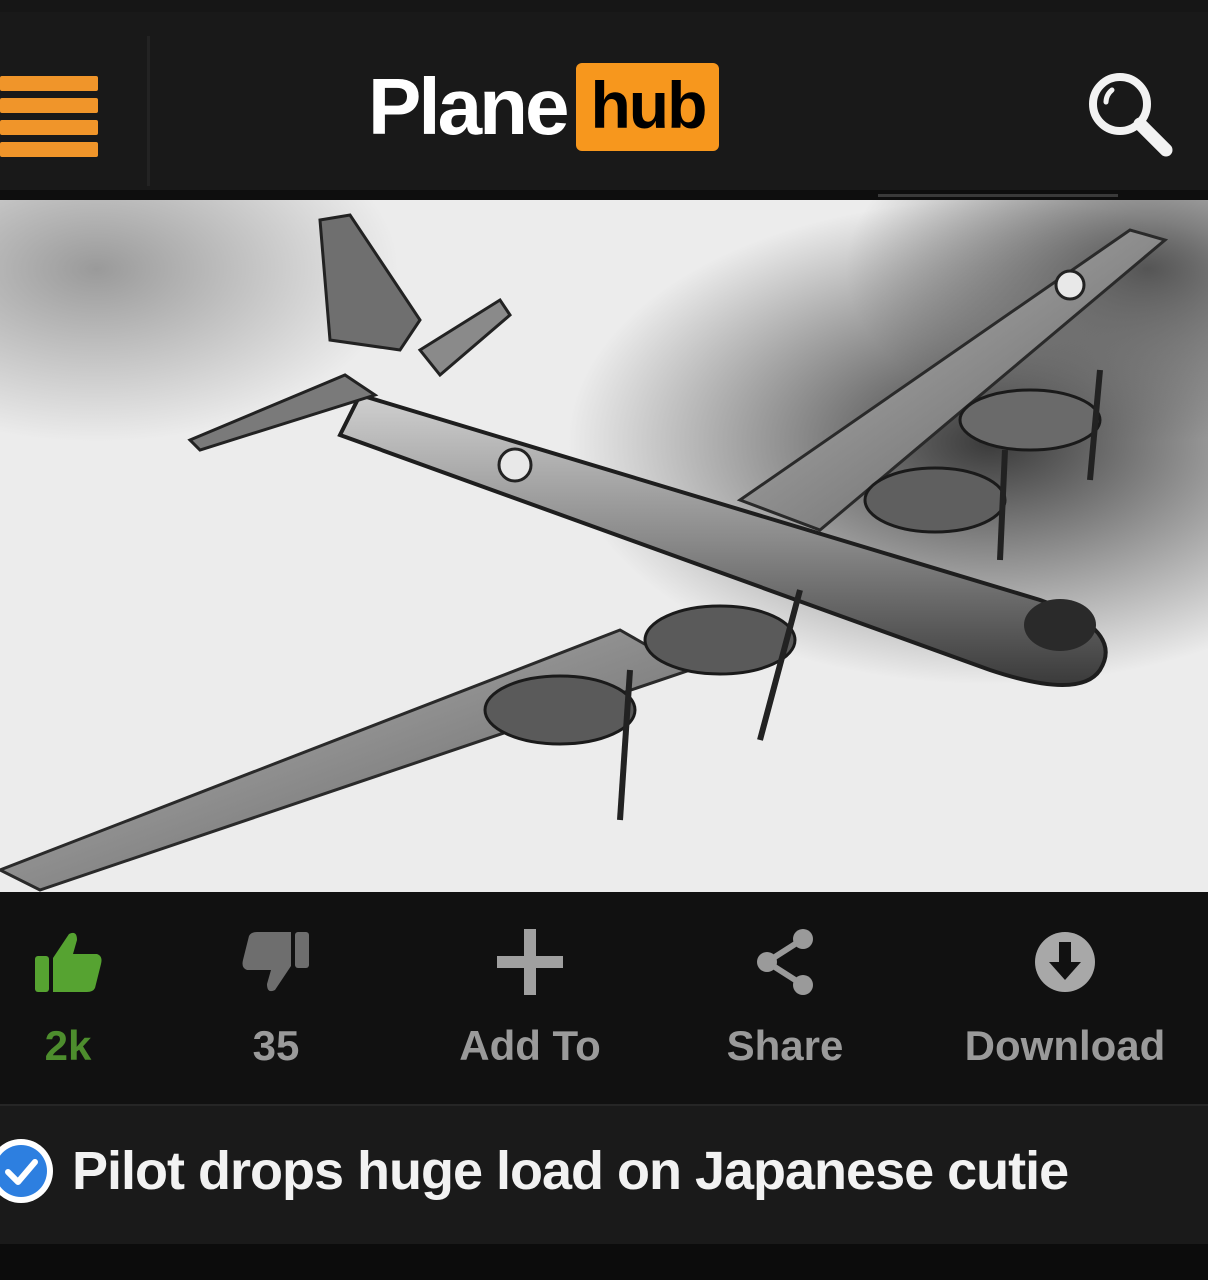 This screenshot has width=1208, height=1280. What do you see at coordinates (530, 962) in the screenshot?
I see `plus-icon` at bounding box center [530, 962].